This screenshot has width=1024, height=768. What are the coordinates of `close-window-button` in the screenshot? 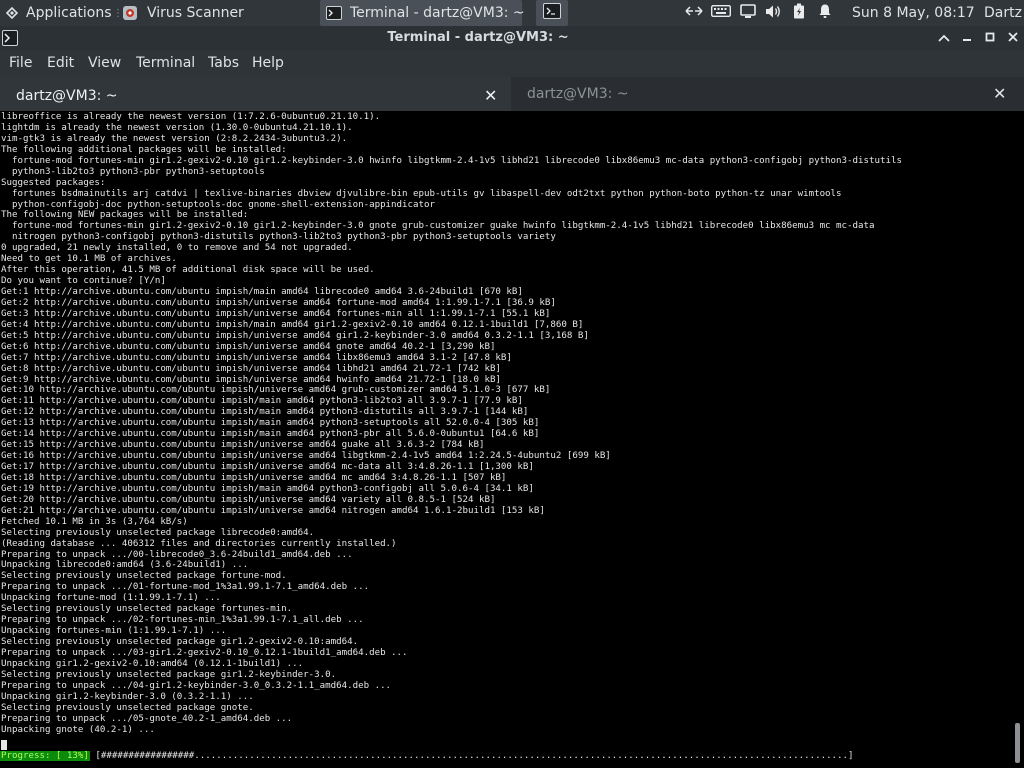 It's located at (1013, 38).